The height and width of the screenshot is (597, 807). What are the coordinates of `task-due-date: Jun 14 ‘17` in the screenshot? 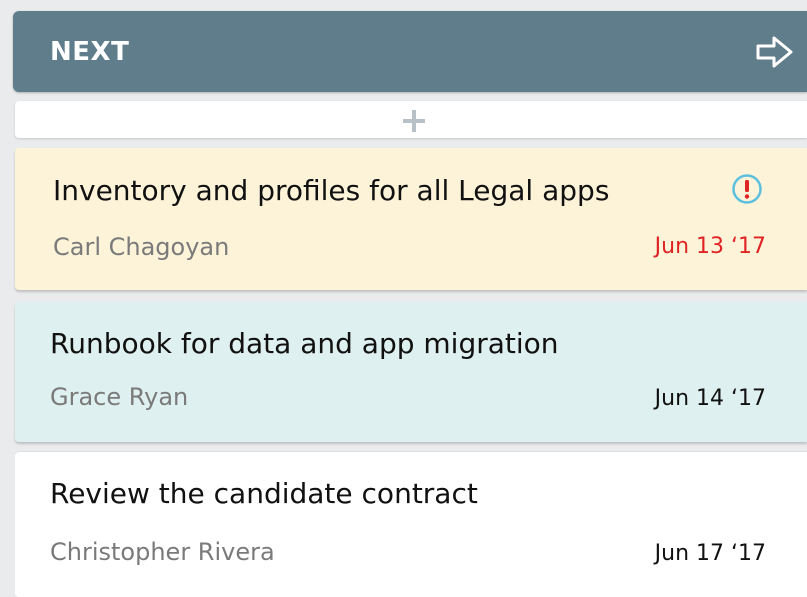 It's located at (710, 398).